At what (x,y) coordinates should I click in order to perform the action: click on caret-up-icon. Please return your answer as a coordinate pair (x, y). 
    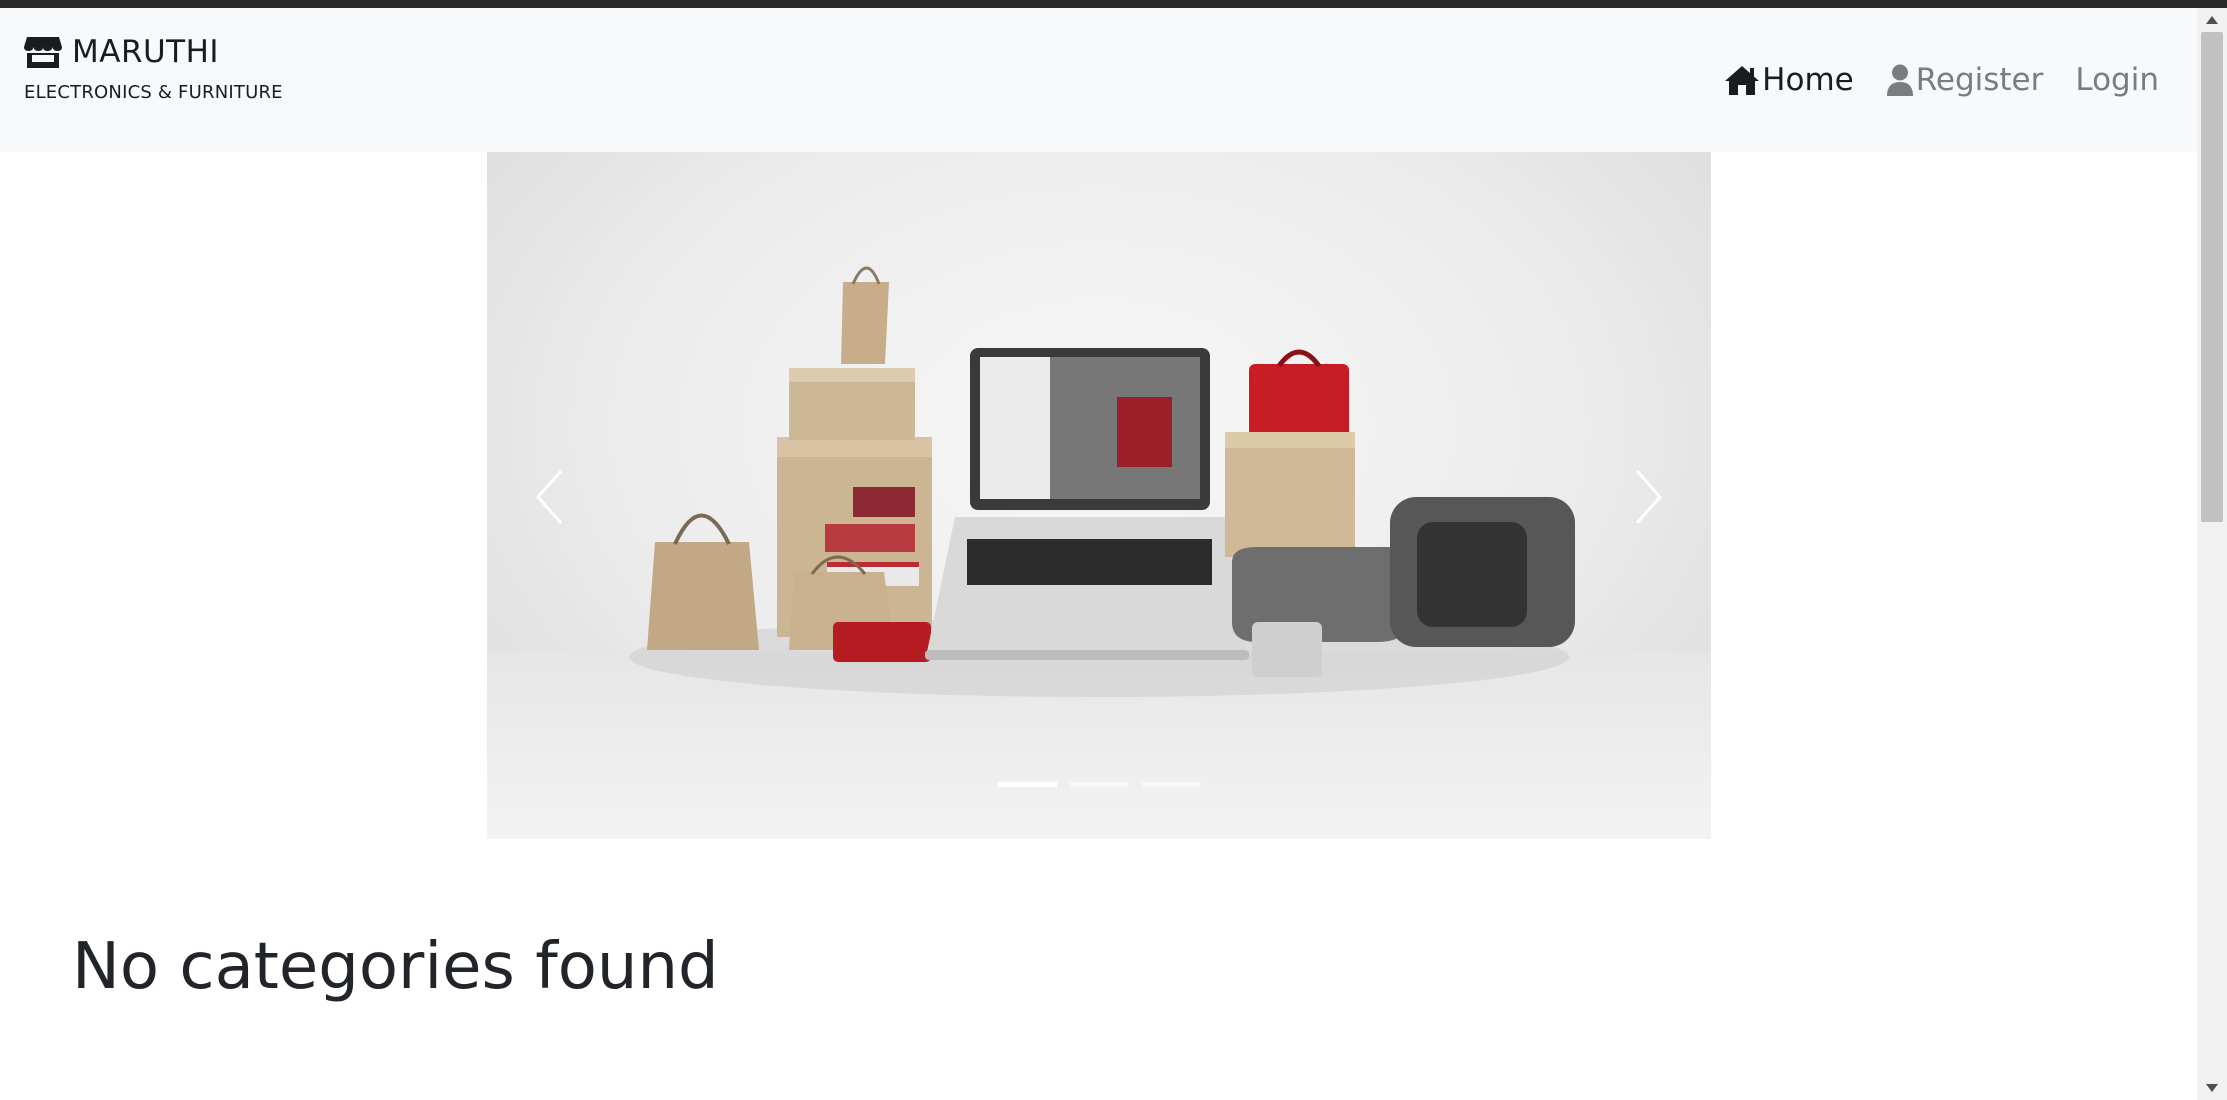
    Looking at the image, I should click on (2212, 20).